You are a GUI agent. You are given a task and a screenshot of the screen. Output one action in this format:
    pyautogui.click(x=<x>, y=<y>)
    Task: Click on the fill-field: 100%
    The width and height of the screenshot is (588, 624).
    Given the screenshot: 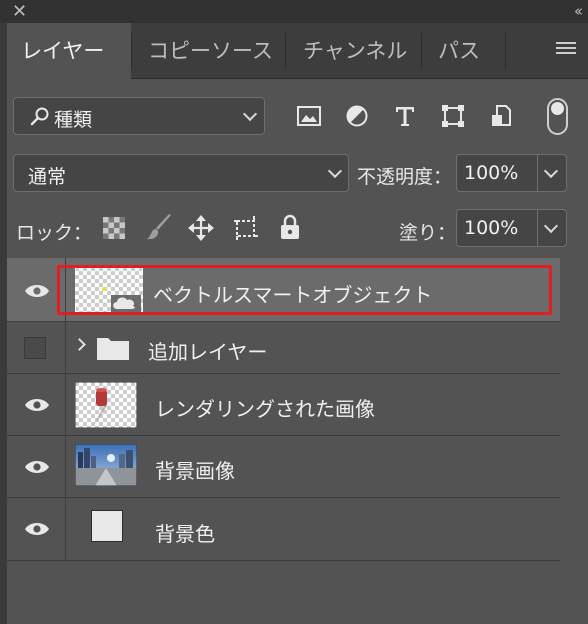 What is the action you would take?
    pyautogui.click(x=511, y=228)
    